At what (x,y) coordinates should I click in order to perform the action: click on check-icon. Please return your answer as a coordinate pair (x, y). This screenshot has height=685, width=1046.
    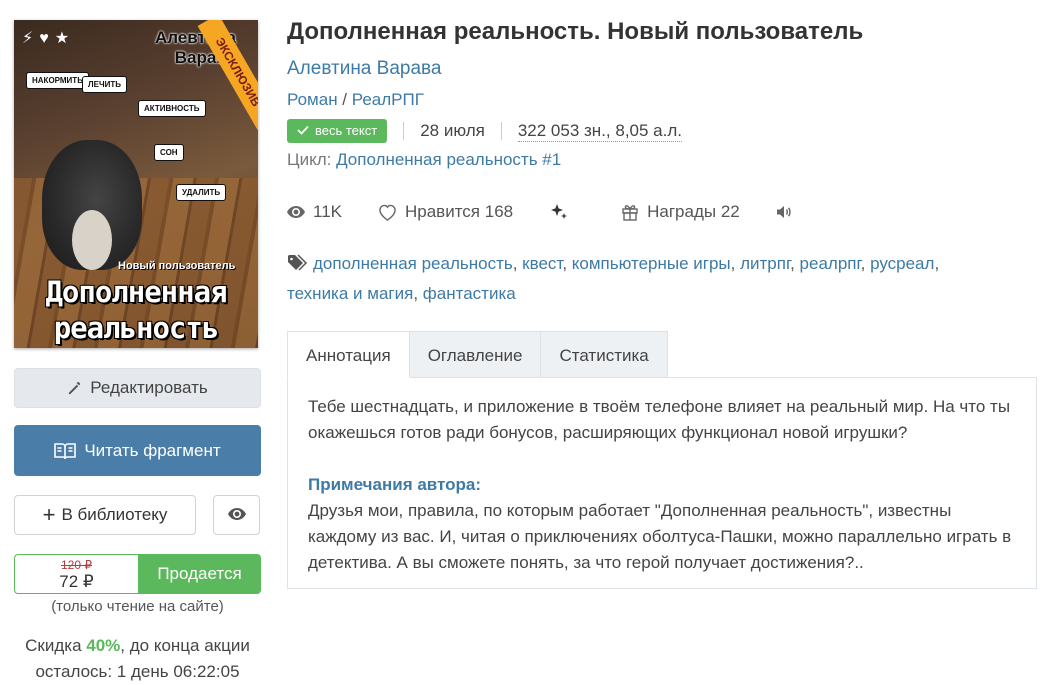
    Looking at the image, I should click on (303, 131).